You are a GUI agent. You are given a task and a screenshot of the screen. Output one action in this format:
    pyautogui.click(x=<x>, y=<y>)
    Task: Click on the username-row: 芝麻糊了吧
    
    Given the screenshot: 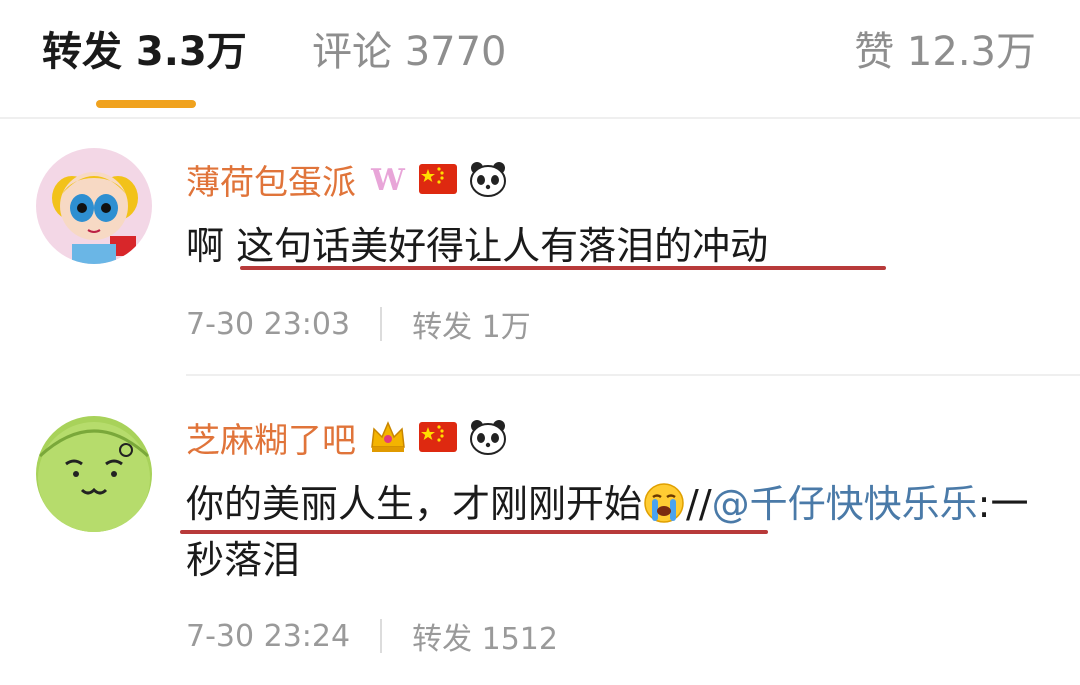 What is the action you would take?
    pyautogui.click(x=352, y=437)
    